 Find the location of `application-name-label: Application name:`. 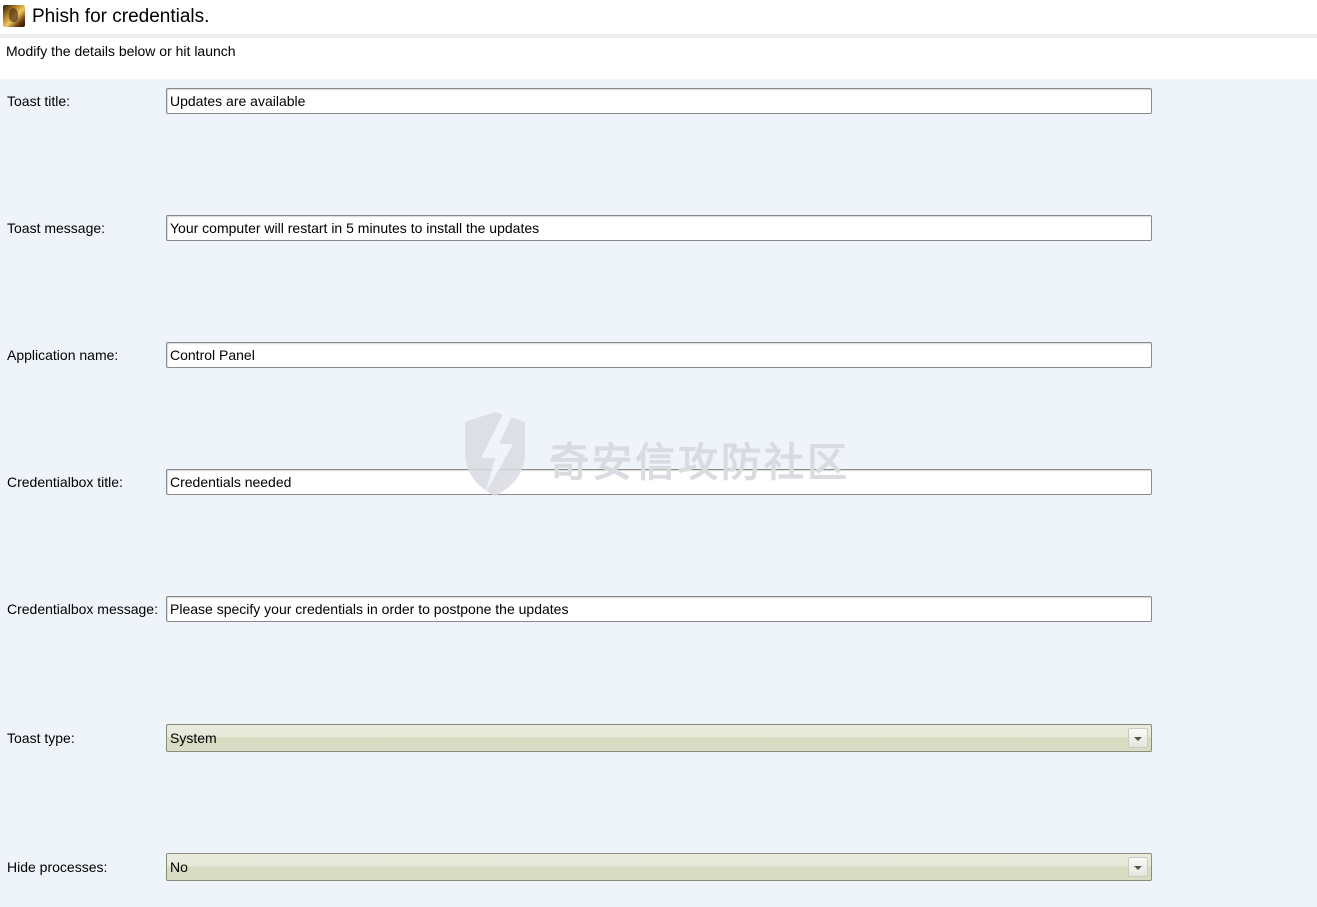

application-name-label: Application name: is located at coordinates (63, 355).